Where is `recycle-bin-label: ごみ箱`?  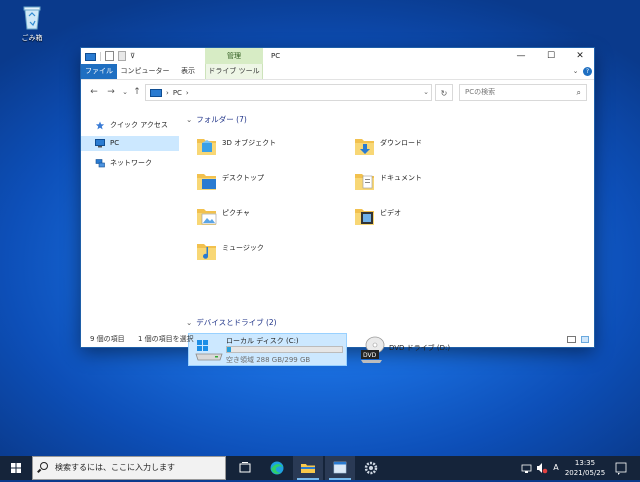
recycle-bin-label: ごみ箱 is located at coordinates (32, 38).